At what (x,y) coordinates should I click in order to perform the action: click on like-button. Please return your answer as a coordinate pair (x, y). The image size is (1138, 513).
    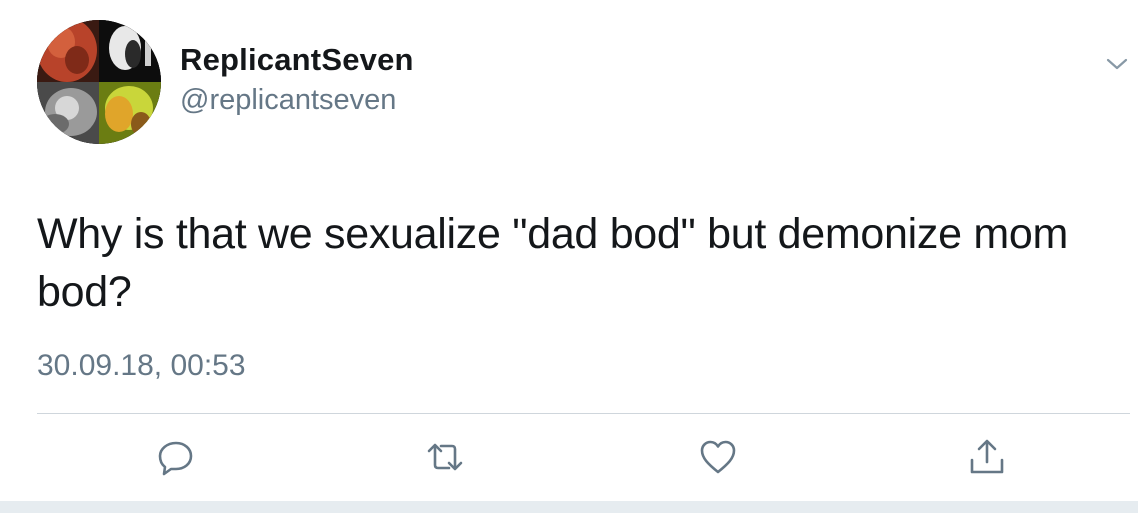
    Looking at the image, I should click on (718, 457).